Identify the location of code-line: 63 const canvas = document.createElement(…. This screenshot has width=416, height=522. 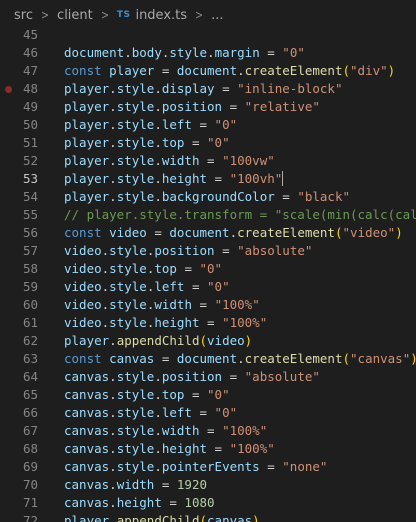
(208, 359).